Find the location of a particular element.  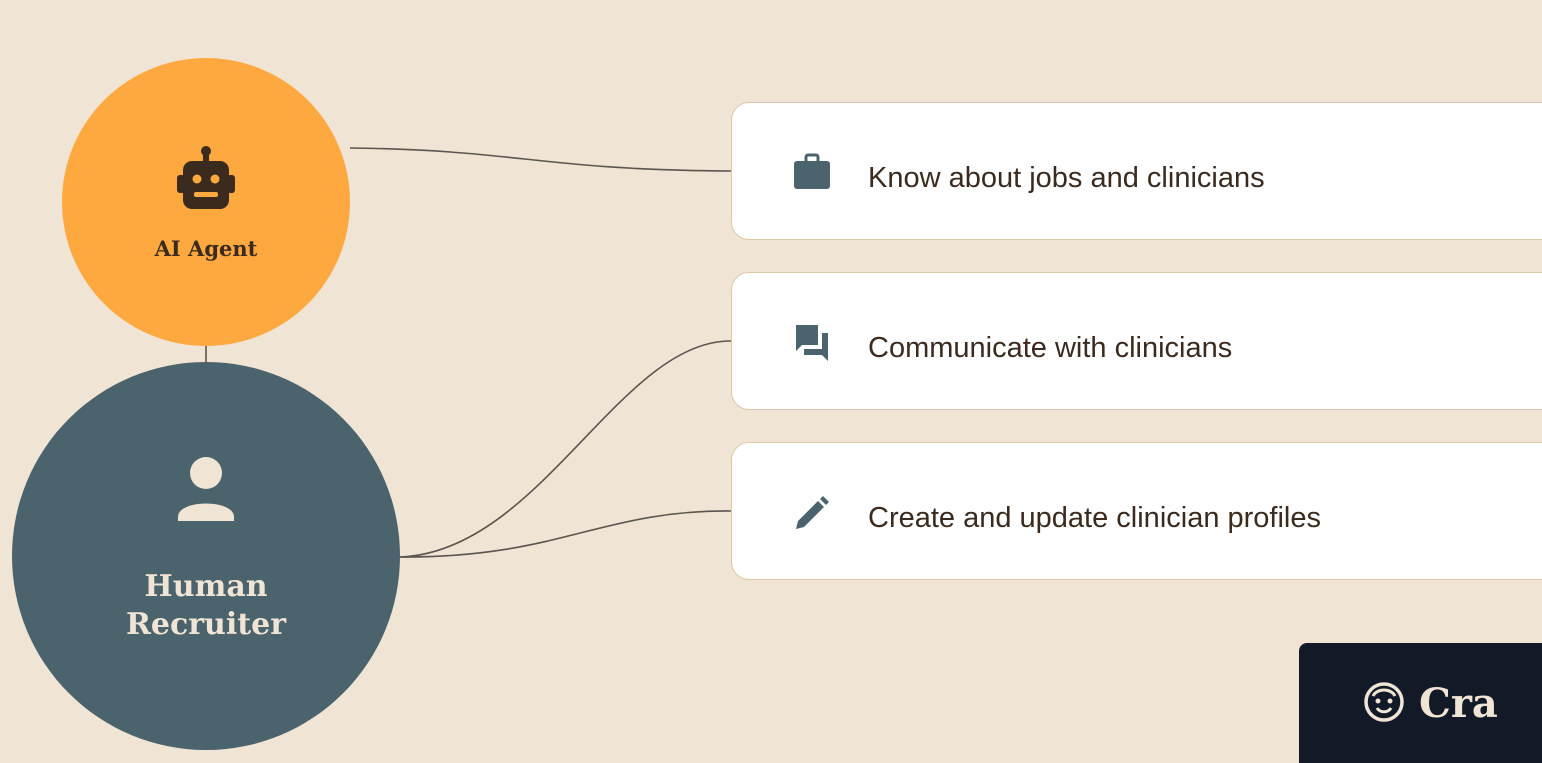

brand-badge: Cra is located at coordinates (1420, 703).